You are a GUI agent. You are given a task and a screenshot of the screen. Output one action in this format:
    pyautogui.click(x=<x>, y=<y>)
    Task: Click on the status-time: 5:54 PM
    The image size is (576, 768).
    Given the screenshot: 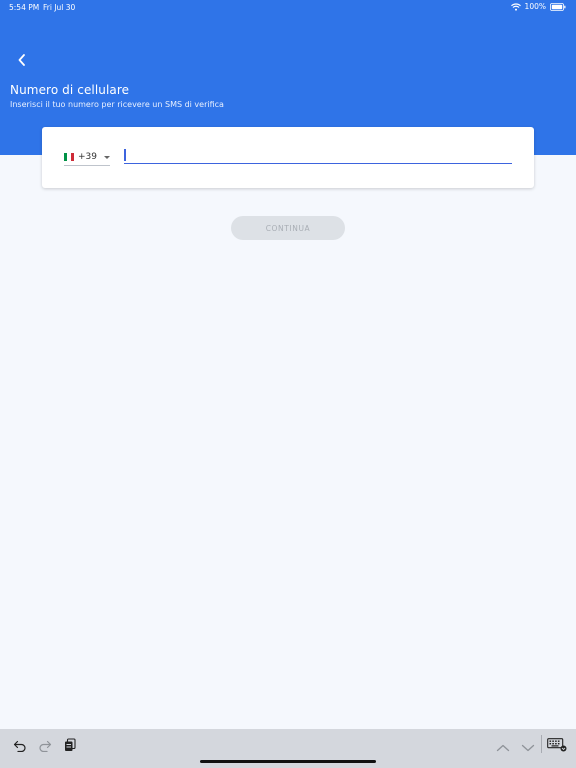 What is the action you would take?
    pyautogui.click(x=24, y=7)
    